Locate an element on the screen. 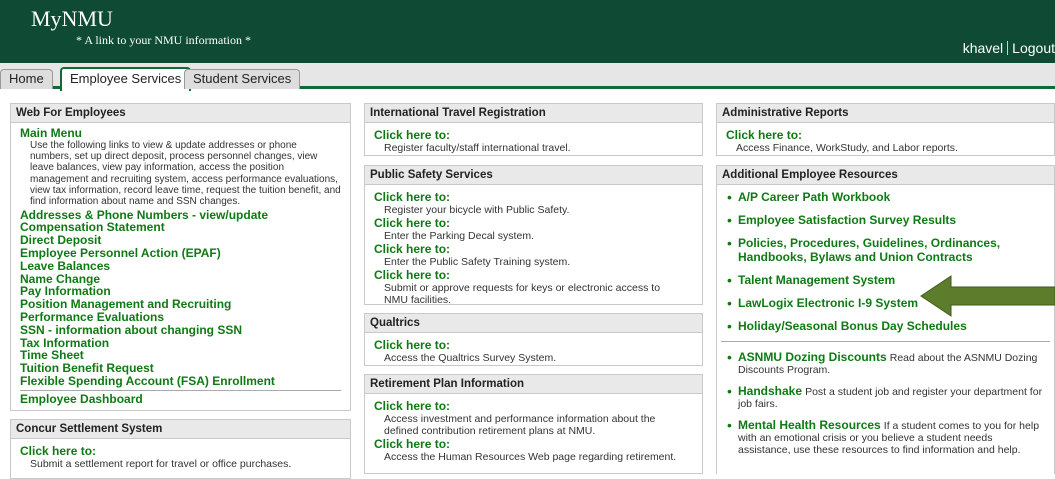 This screenshot has height=479, width=1055. panel-title: Public Safety Services is located at coordinates (533, 175).